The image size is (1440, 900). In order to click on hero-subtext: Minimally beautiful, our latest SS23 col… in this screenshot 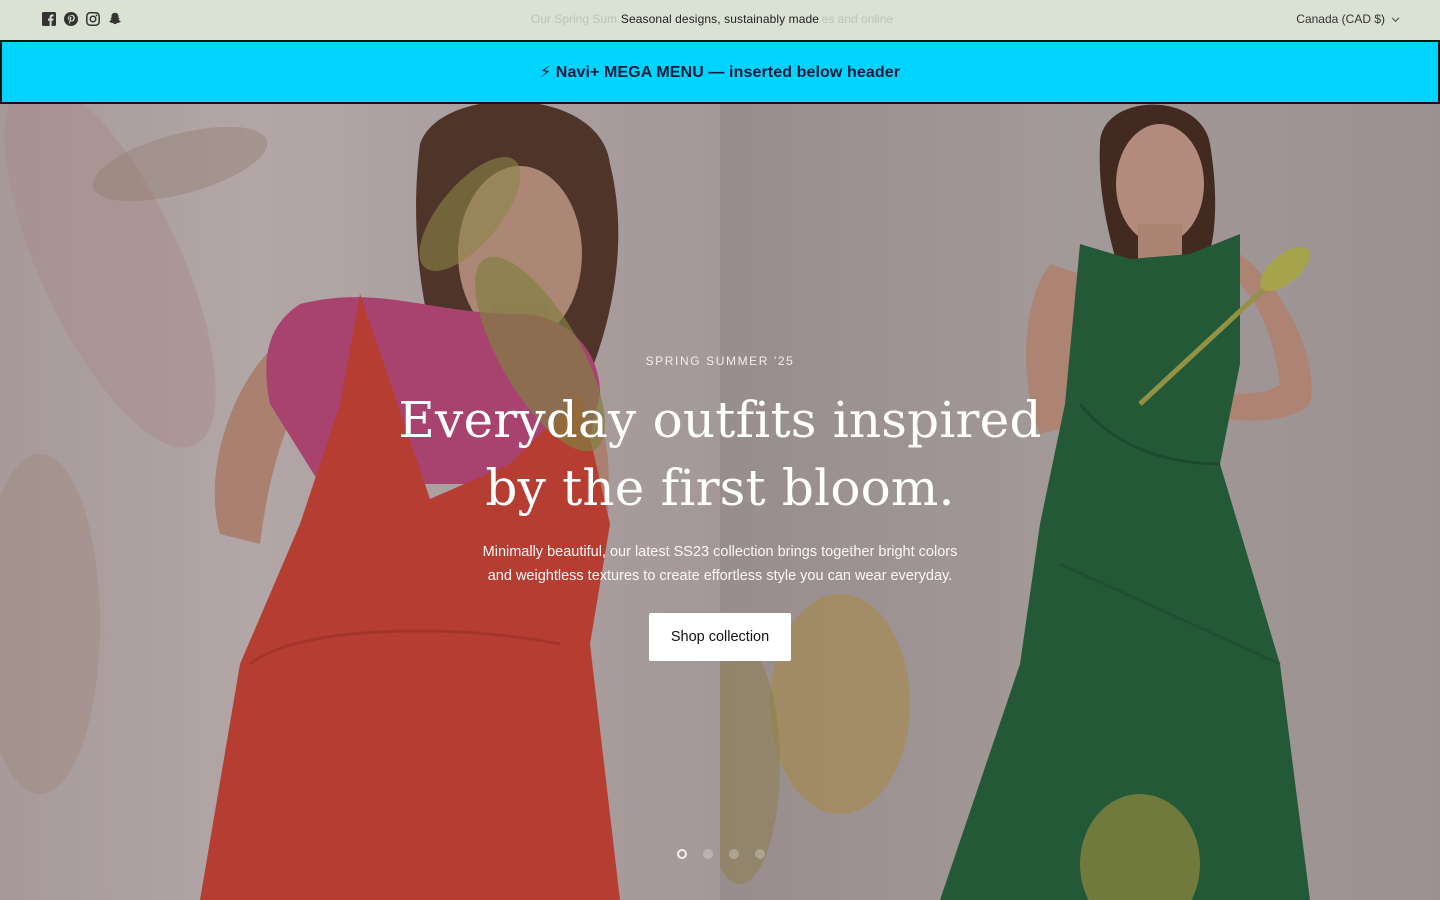, I will do `click(720, 564)`.